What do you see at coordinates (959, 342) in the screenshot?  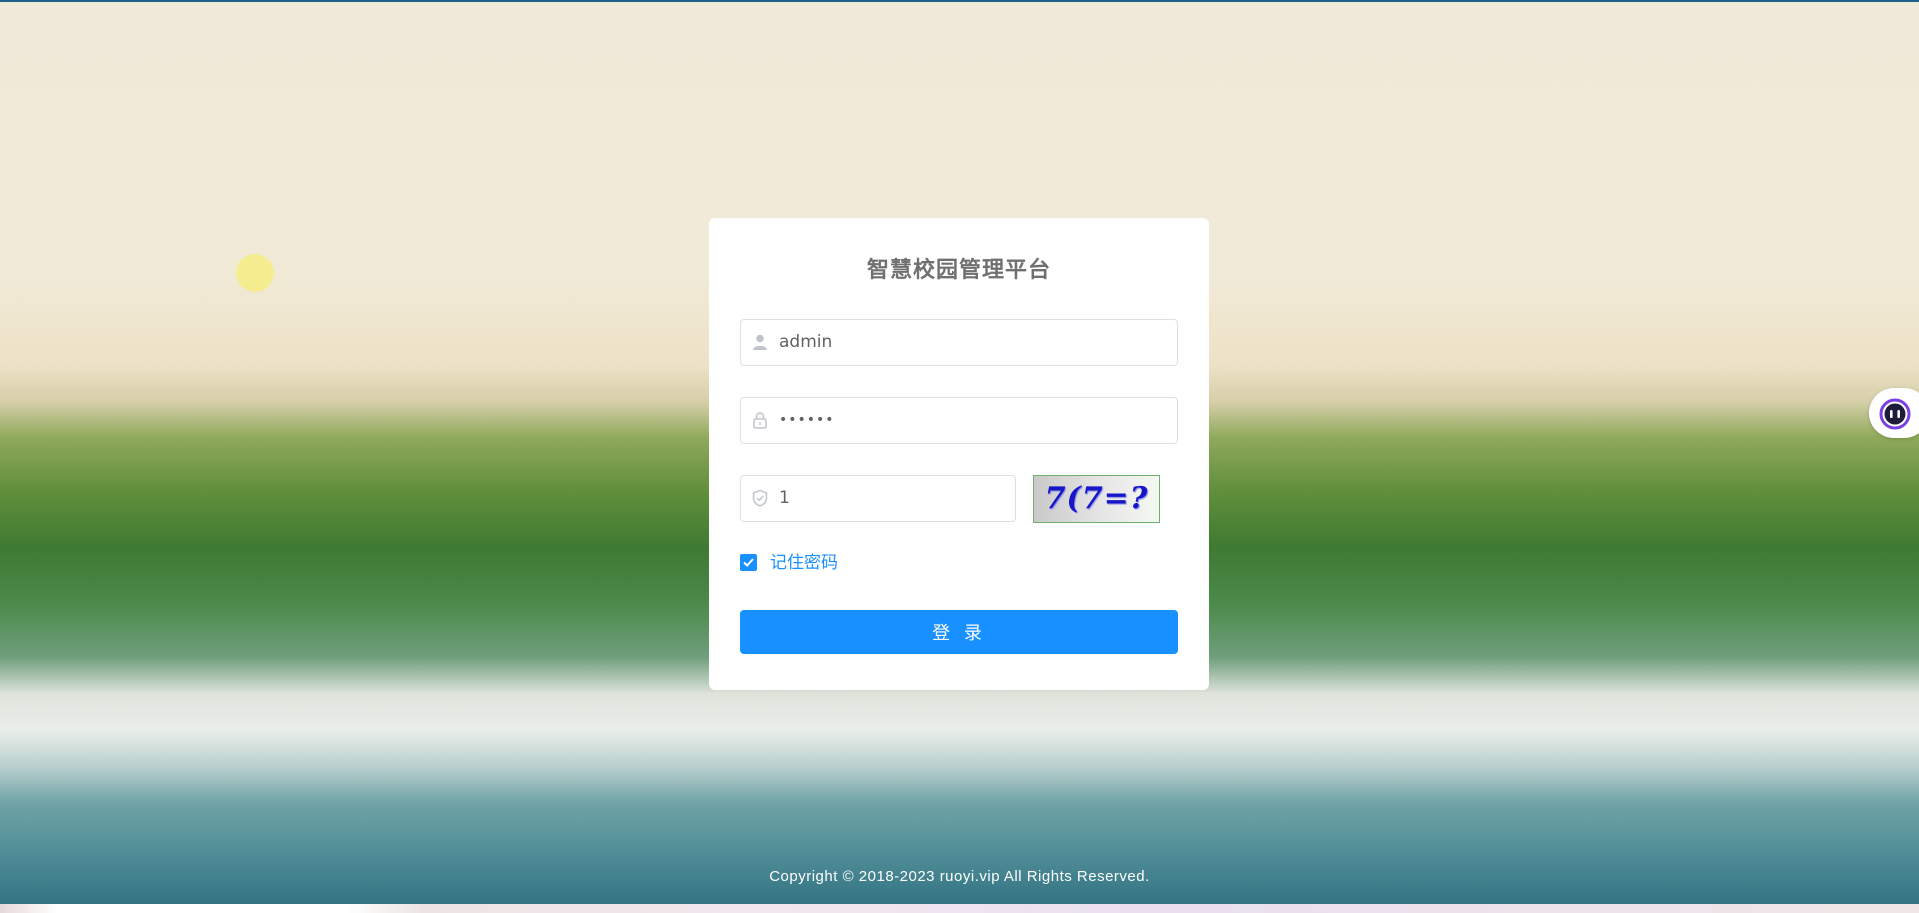 I see `username-field: admin` at bounding box center [959, 342].